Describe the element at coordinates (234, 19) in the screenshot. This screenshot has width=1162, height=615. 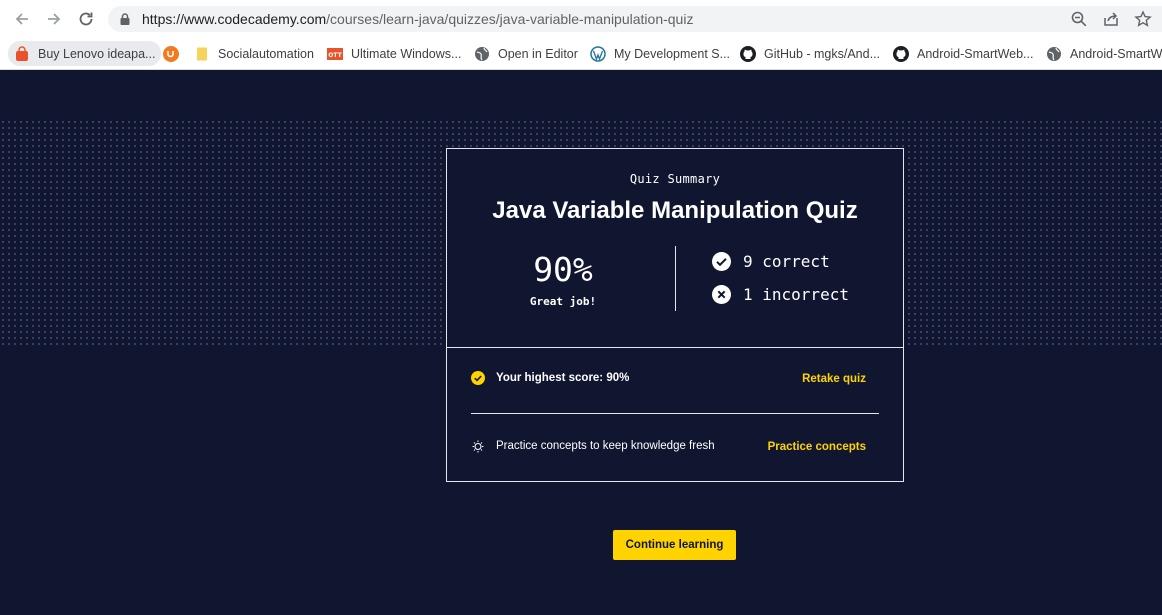
I see `url-host: https://www.codecademy.com` at that location.